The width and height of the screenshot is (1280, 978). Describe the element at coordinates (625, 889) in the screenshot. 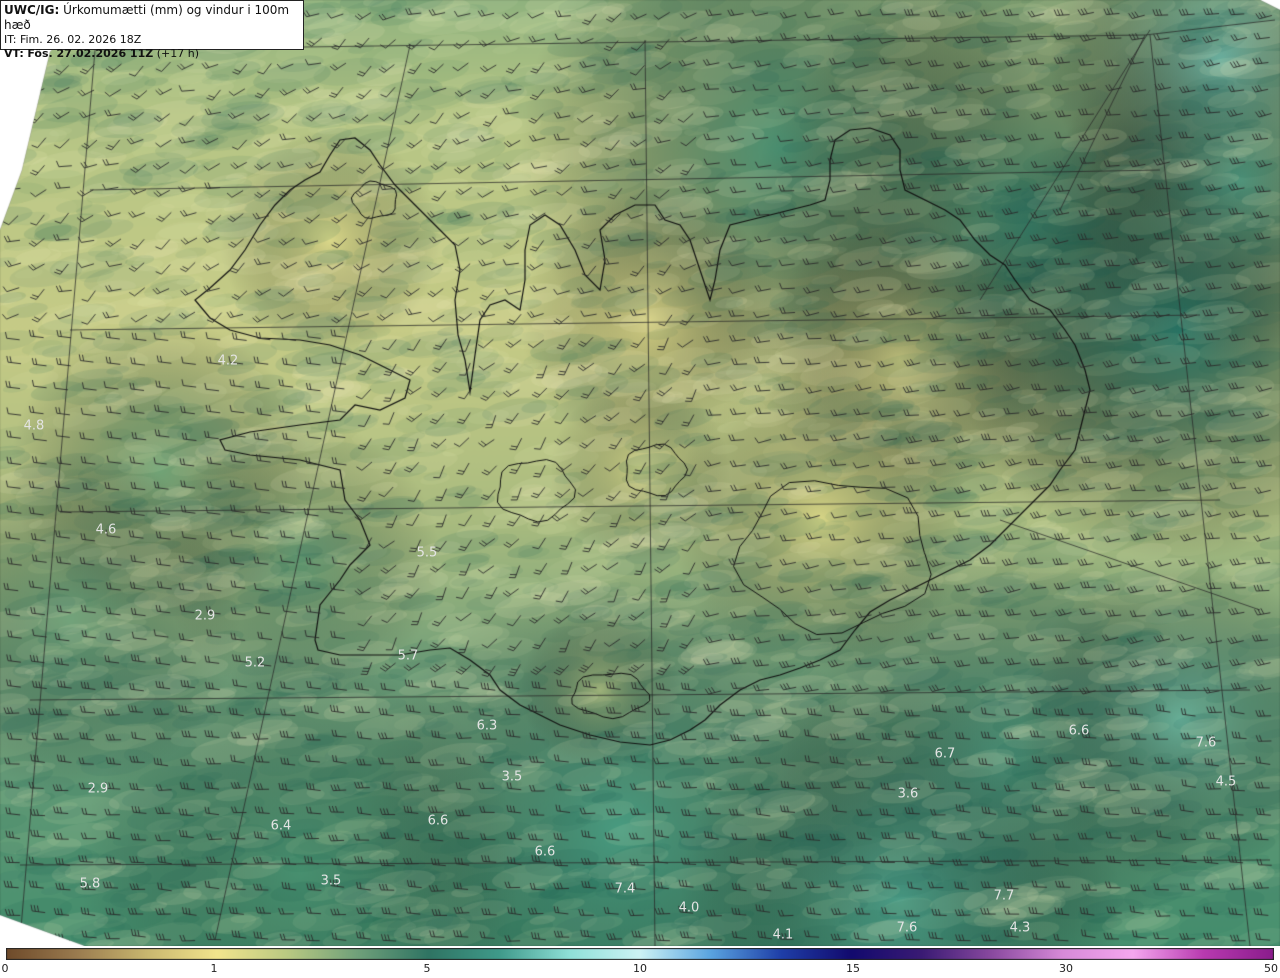

I see `map-value-label: 7.4` at that location.